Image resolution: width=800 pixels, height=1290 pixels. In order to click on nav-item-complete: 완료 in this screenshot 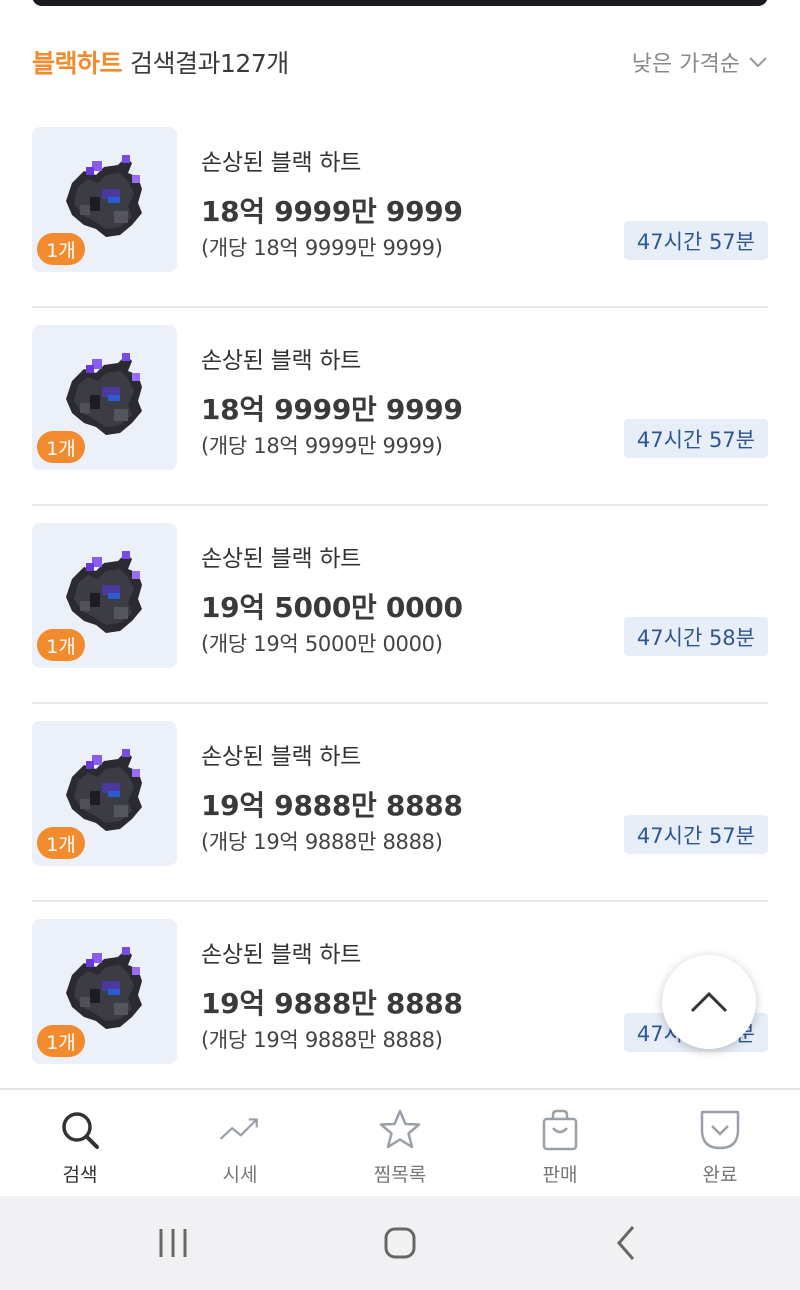, I will do `click(720, 1143)`.